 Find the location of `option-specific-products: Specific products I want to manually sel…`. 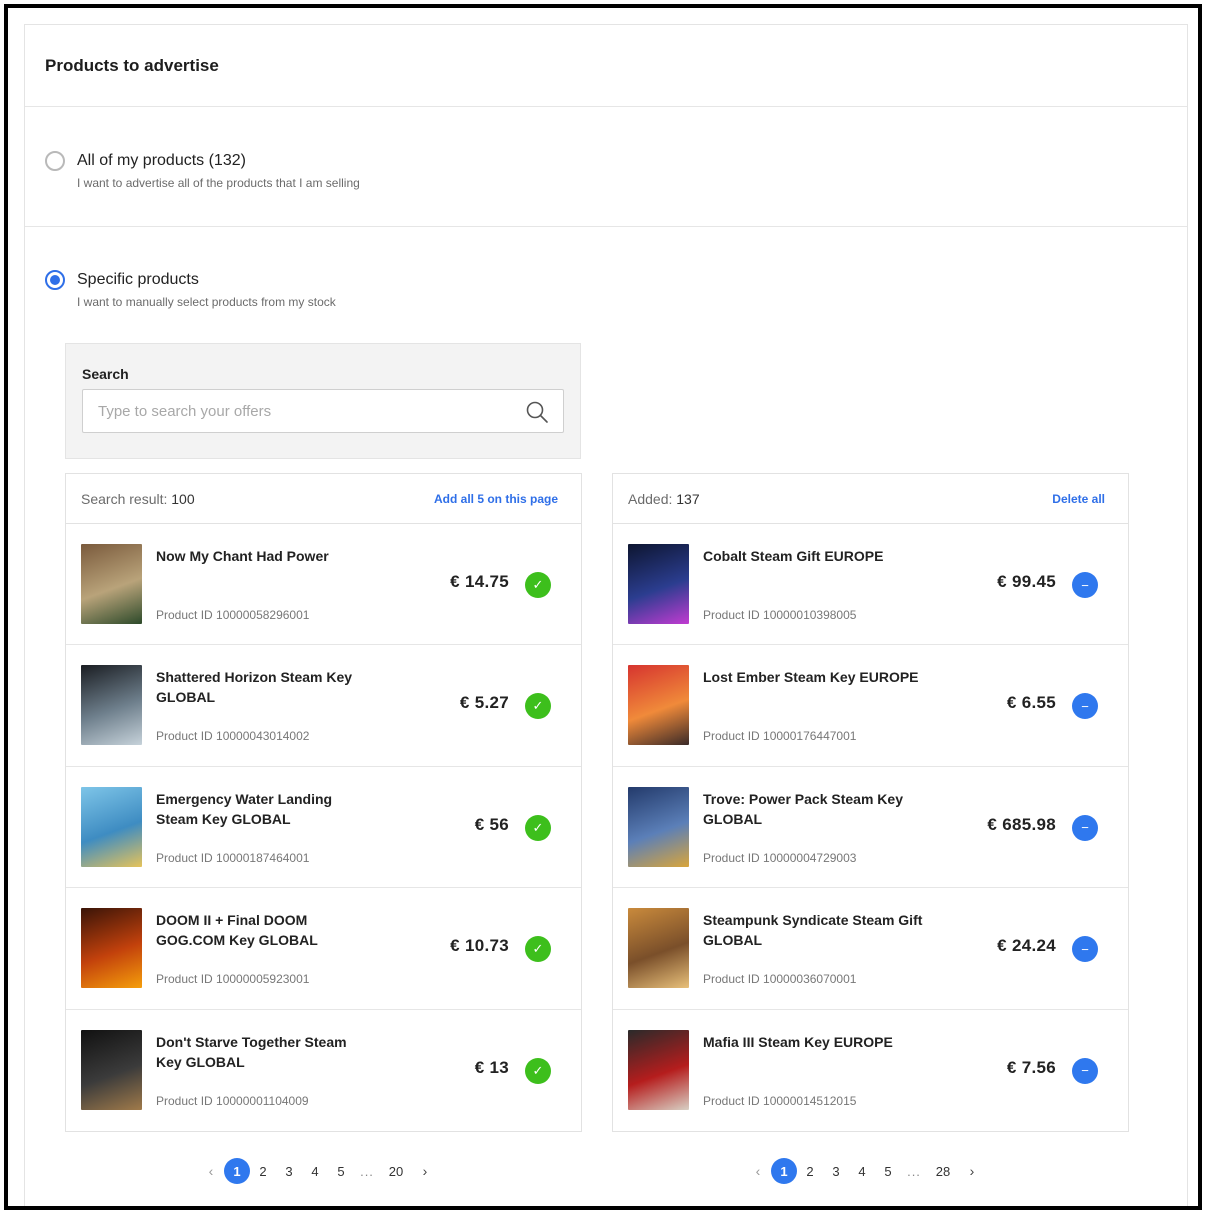

option-specific-products: Specific products I want to manually sel… is located at coordinates (606, 268).